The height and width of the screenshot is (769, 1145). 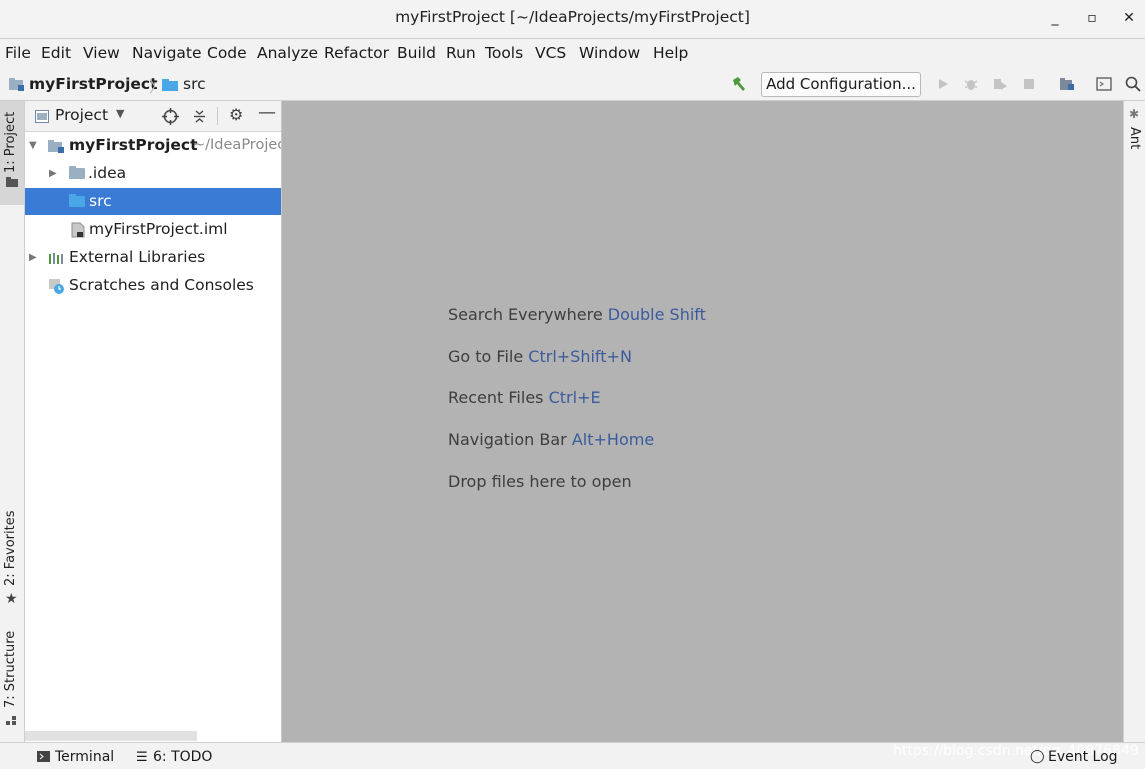 What do you see at coordinates (670, 53) in the screenshot?
I see `menu-help: Help` at bounding box center [670, 53].